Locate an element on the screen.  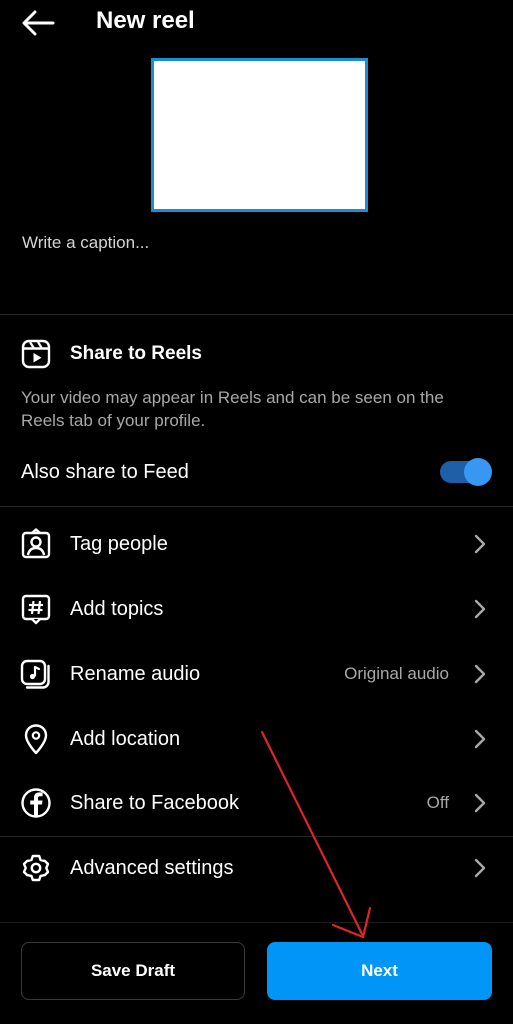
arrow-left-icon is located at coordinates (38, 23).